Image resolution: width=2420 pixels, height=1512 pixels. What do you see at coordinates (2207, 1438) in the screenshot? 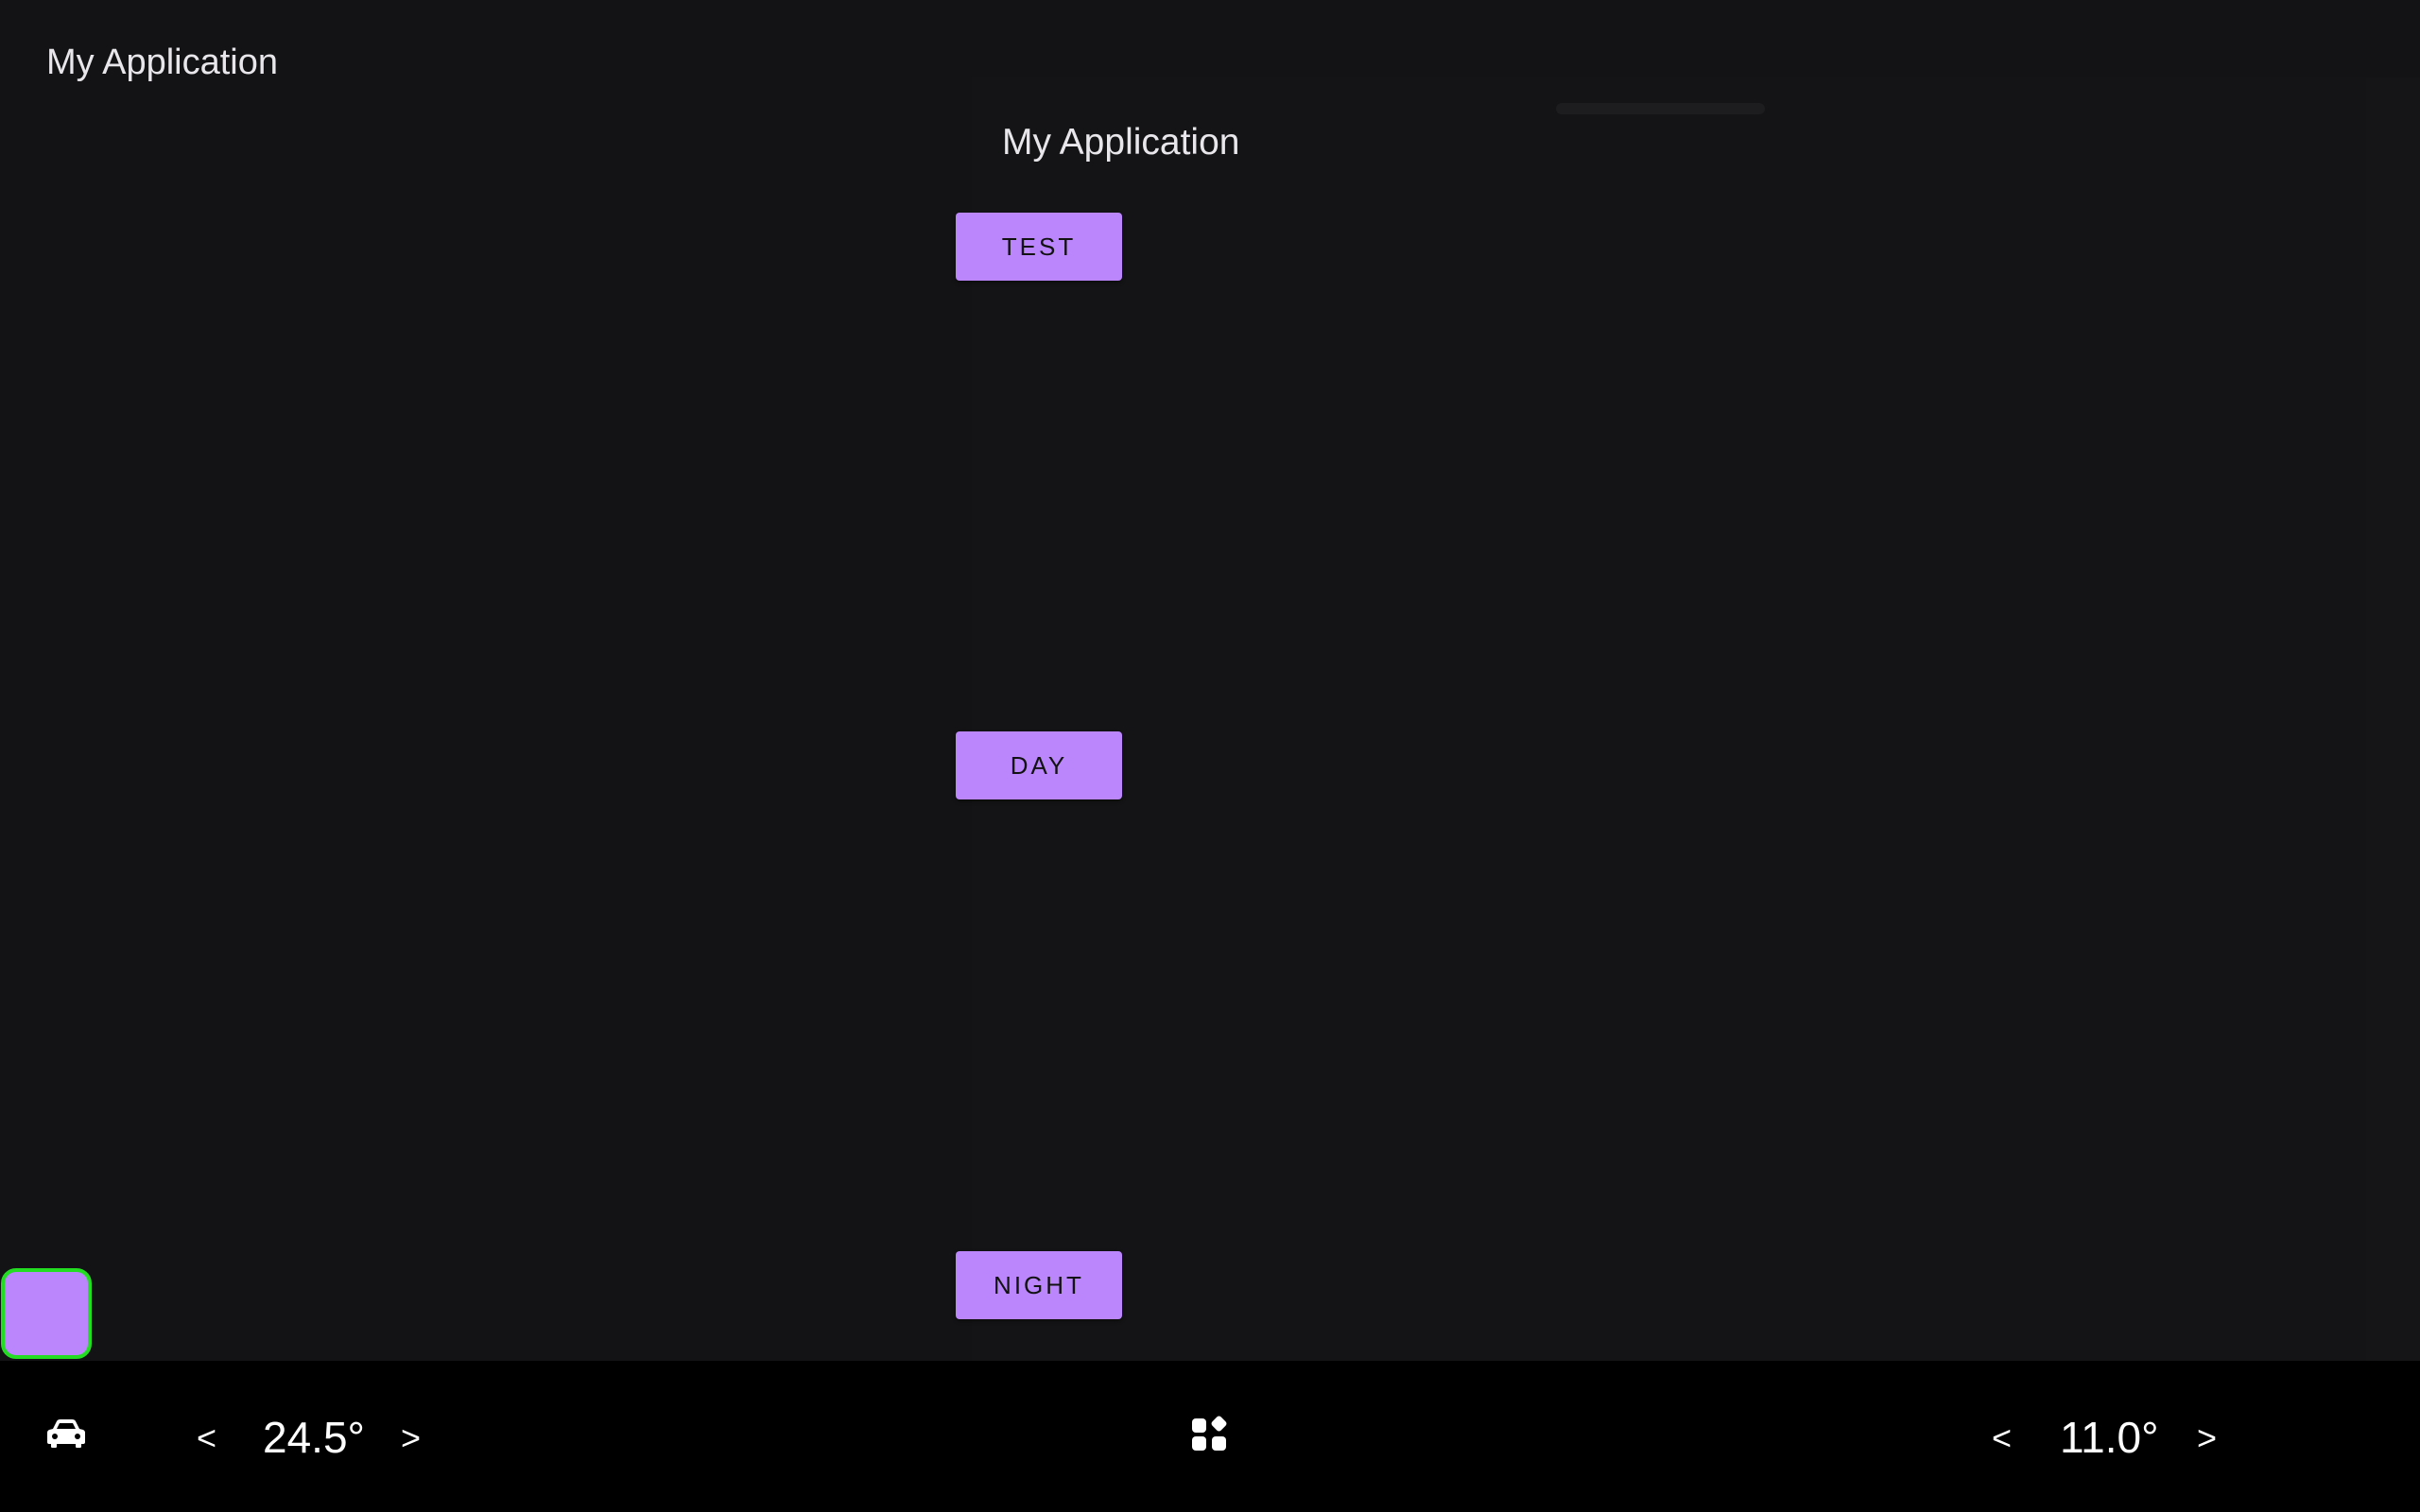
I see `right-temp-increase-button: >` at bounding box center [2207, 1438].